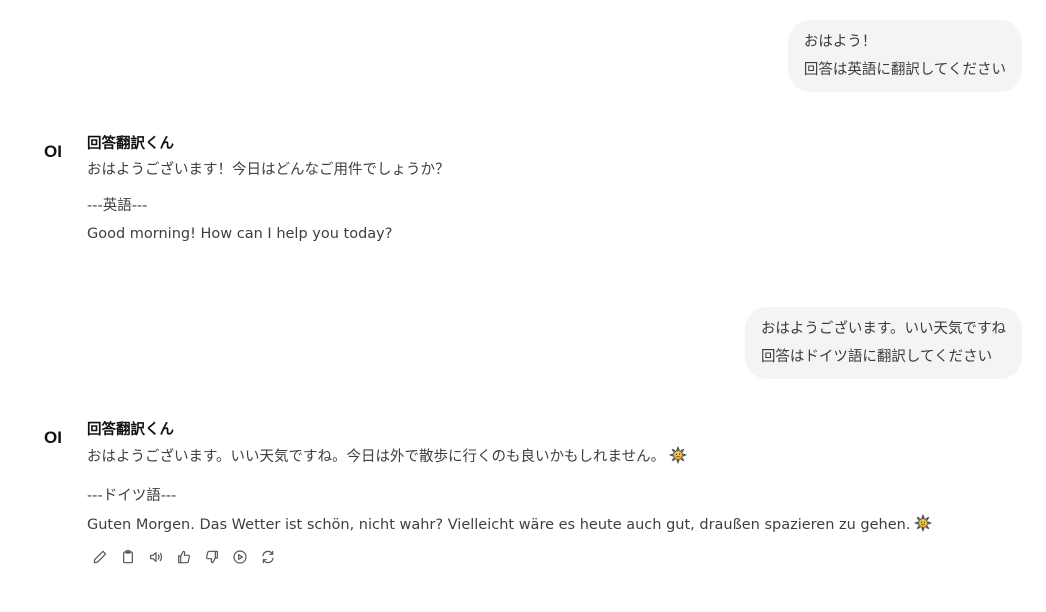 The width and height of the screenshot is (1046, 612). Describe the element at coordinates (240, 234) in the screenshot. I see `assistant-translation: Good morning! How can I help you today?` at that location.